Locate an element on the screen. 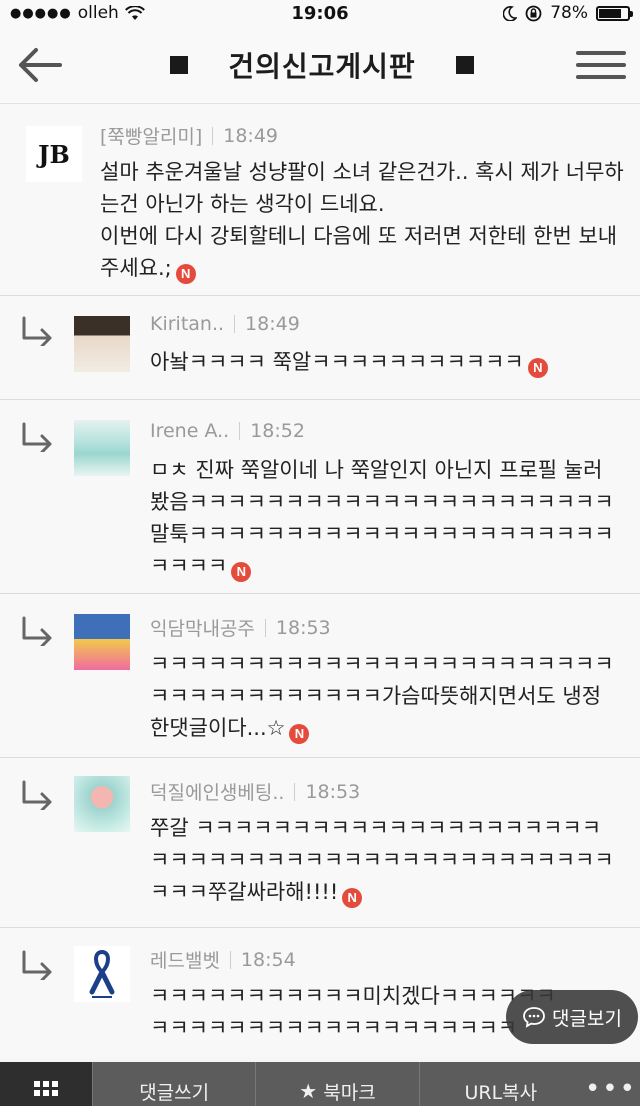  header: 건의신고게시판 is located at coordinates (320, 65).